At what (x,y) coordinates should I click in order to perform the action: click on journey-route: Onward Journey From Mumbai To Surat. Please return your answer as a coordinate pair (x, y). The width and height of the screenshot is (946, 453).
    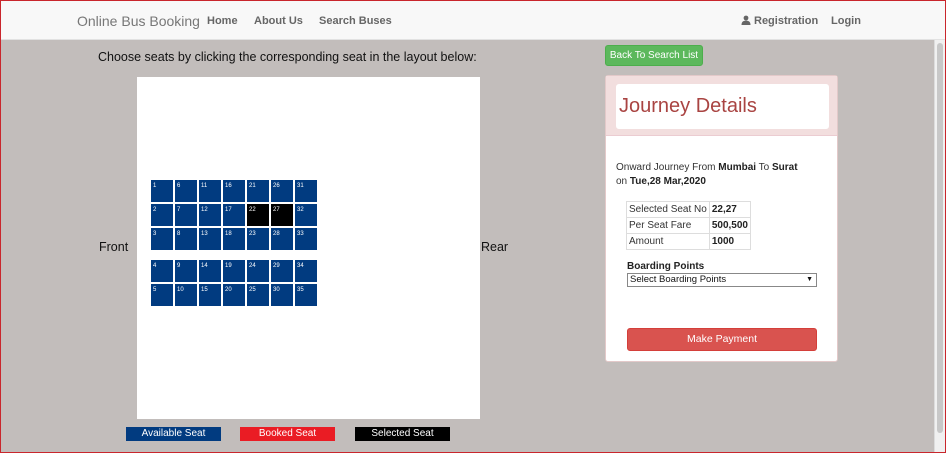
    Looking at the image, I should click on (707, 167).